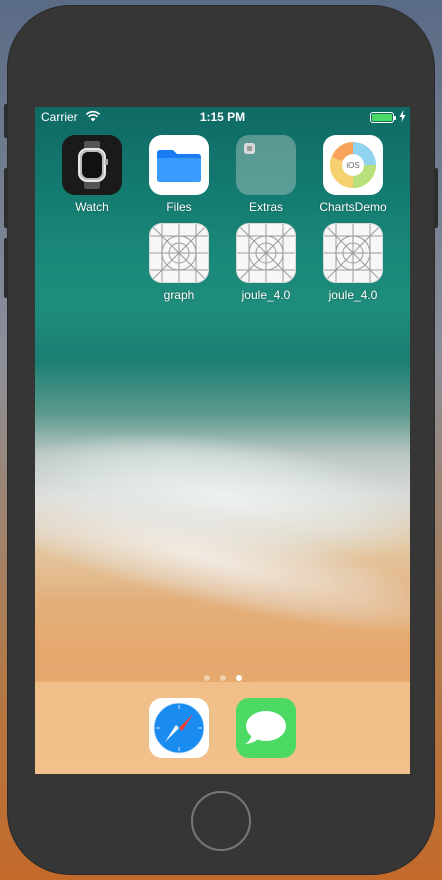  Describe the element at coordinates (222, 728) in the screenshot. I see `dock` at that location.